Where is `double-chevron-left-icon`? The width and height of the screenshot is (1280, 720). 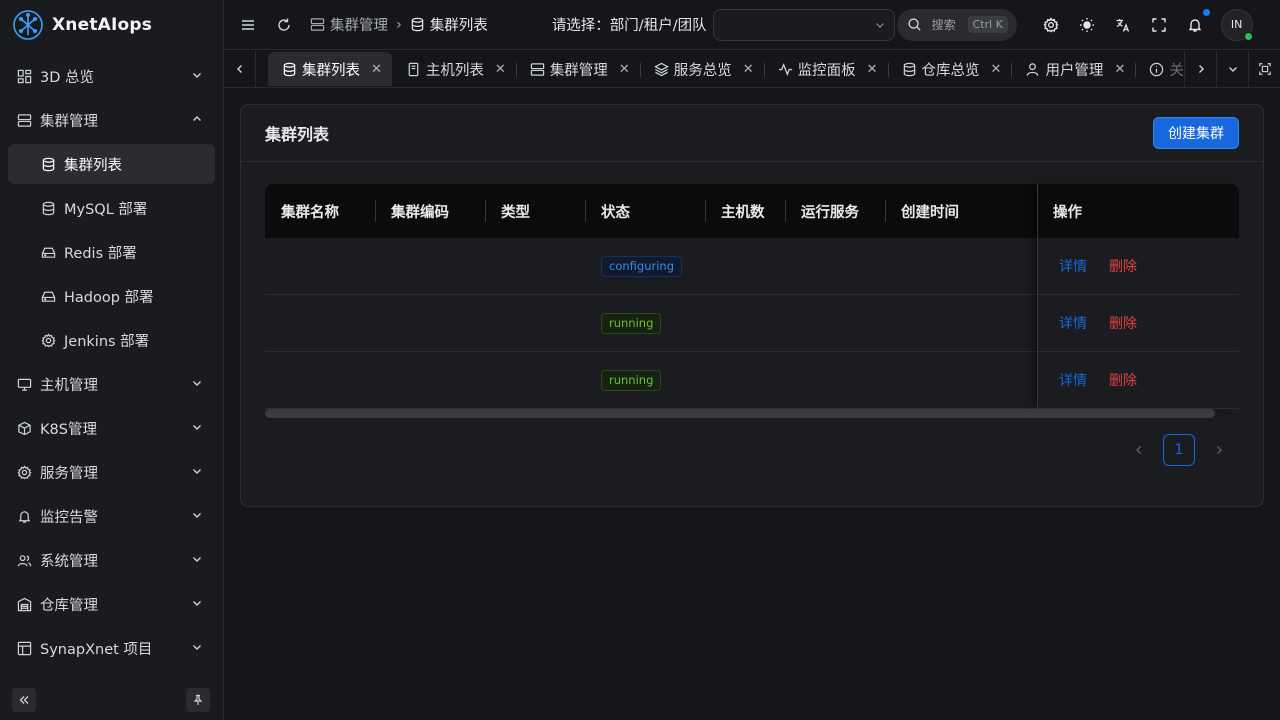
double-chevron-left-icon is located at coordinates (24, 700).